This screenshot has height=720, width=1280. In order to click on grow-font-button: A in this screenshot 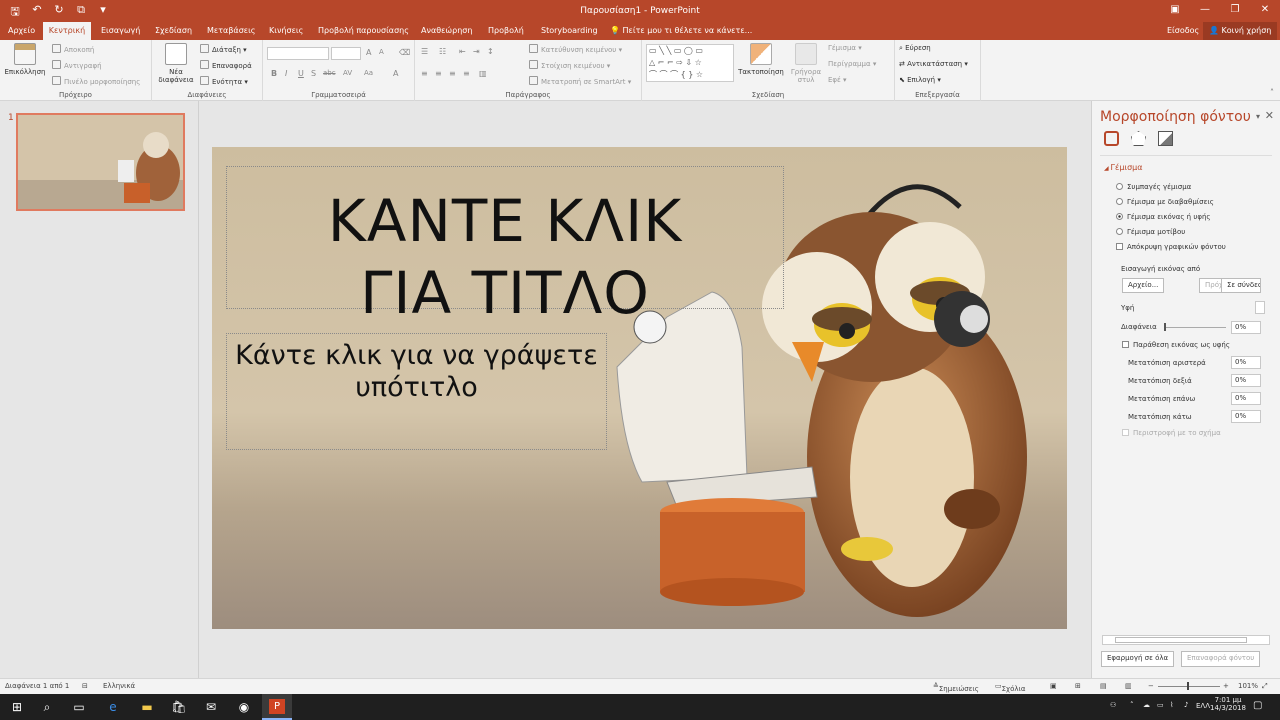, I will do `click(368, 52)`.